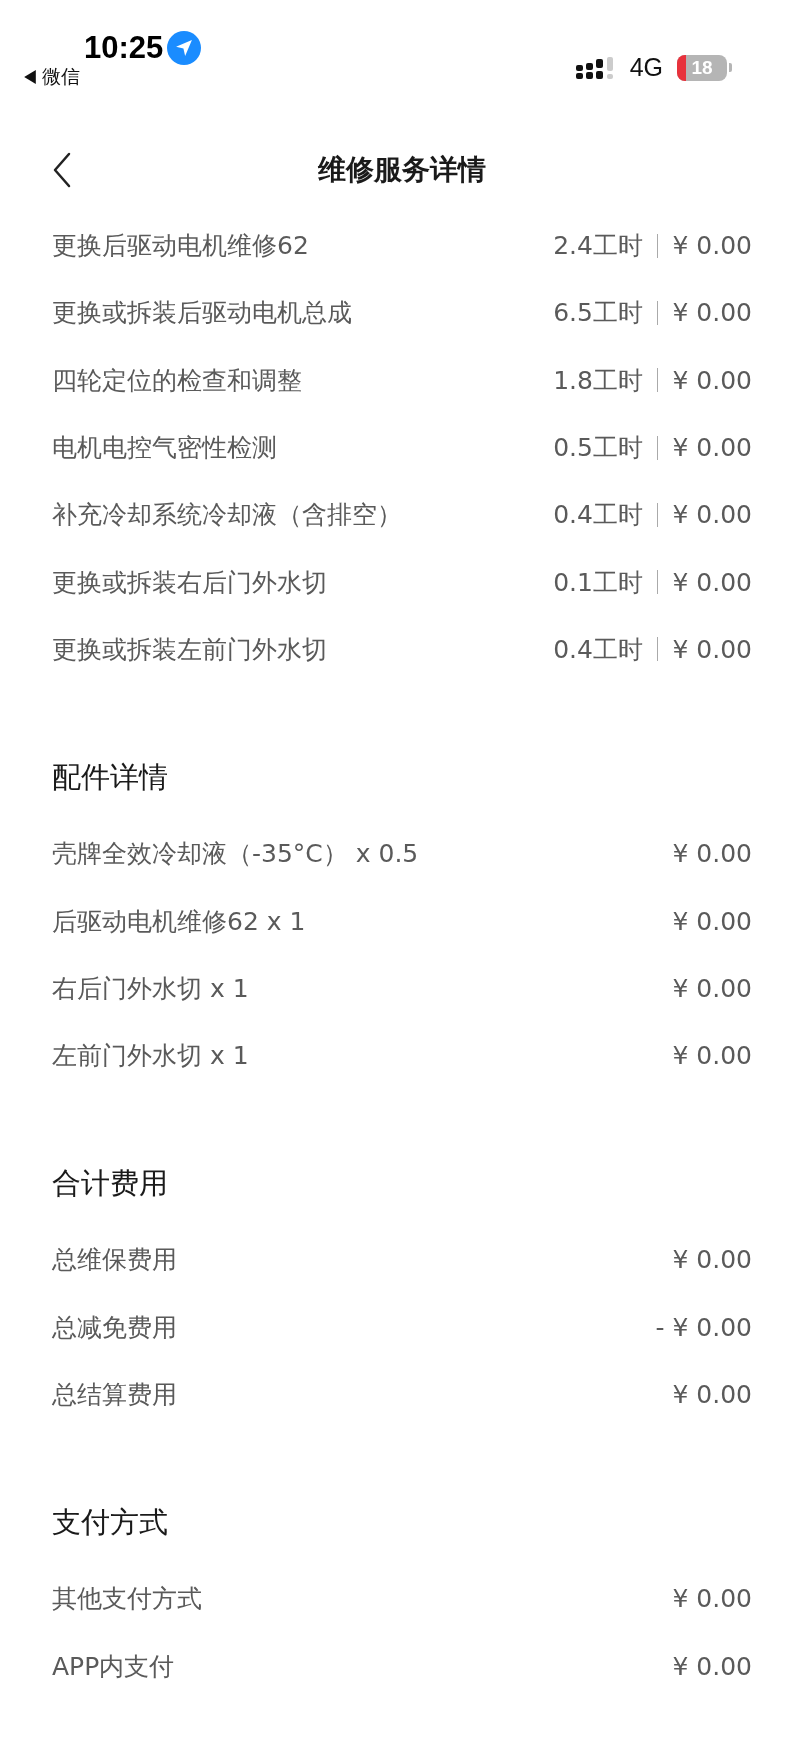  What do you see at coordinates (114, 1395) in the screenshot?
I see `row-label: 总结算费用` at bounding box center [114, 1395].